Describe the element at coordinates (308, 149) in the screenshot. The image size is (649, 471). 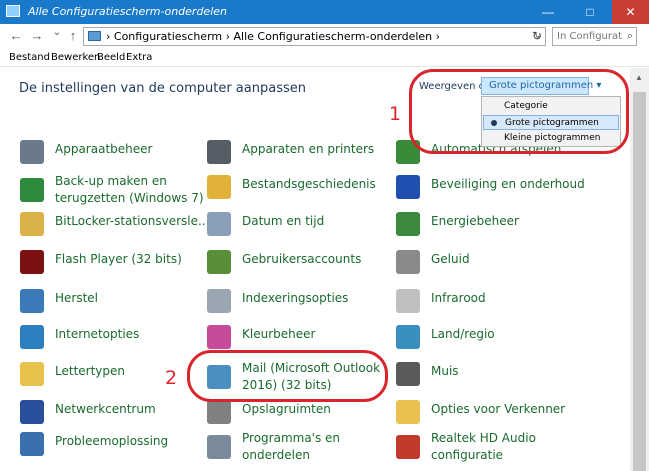
I see `item-label: Apparaten en printers` at that location.